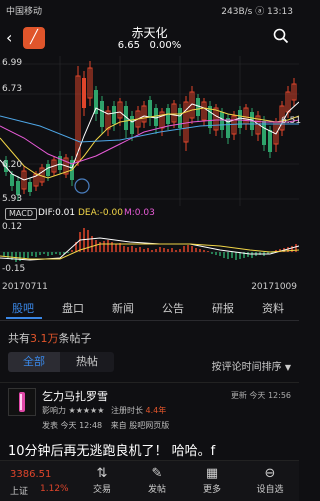 This screenshot has height=501, width=320. I want to click on avatar-image, so click(22, 402).